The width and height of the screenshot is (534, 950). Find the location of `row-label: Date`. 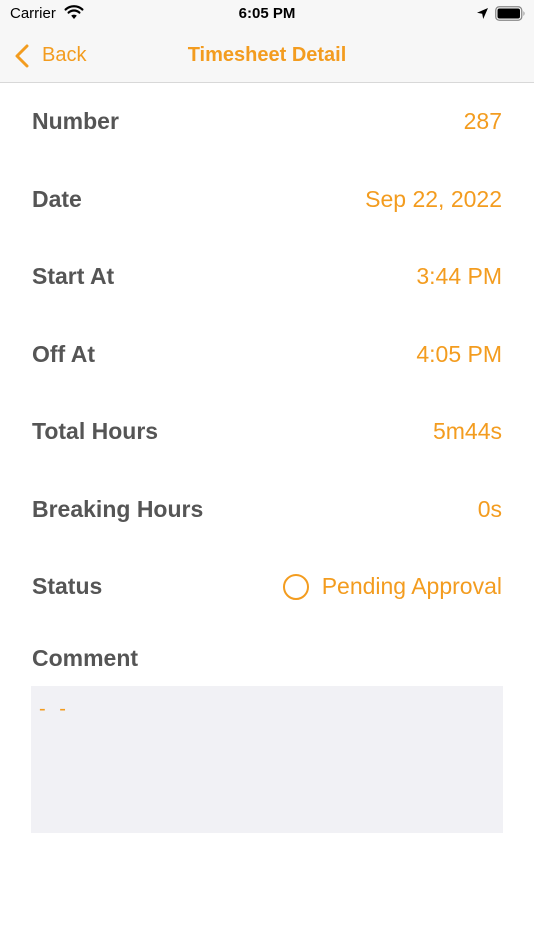

row-label: Date is located at coordinates (57, 198).